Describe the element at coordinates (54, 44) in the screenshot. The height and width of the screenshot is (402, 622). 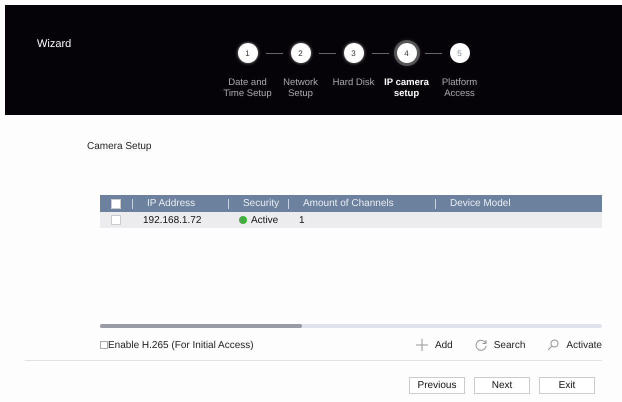
I see `window-title: Wizard` at that location.